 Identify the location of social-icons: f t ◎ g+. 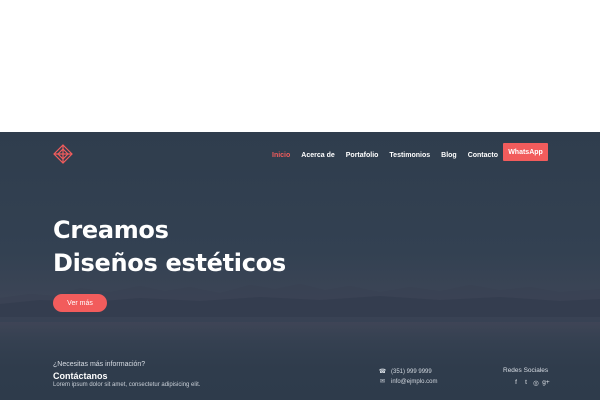
(531, 383).